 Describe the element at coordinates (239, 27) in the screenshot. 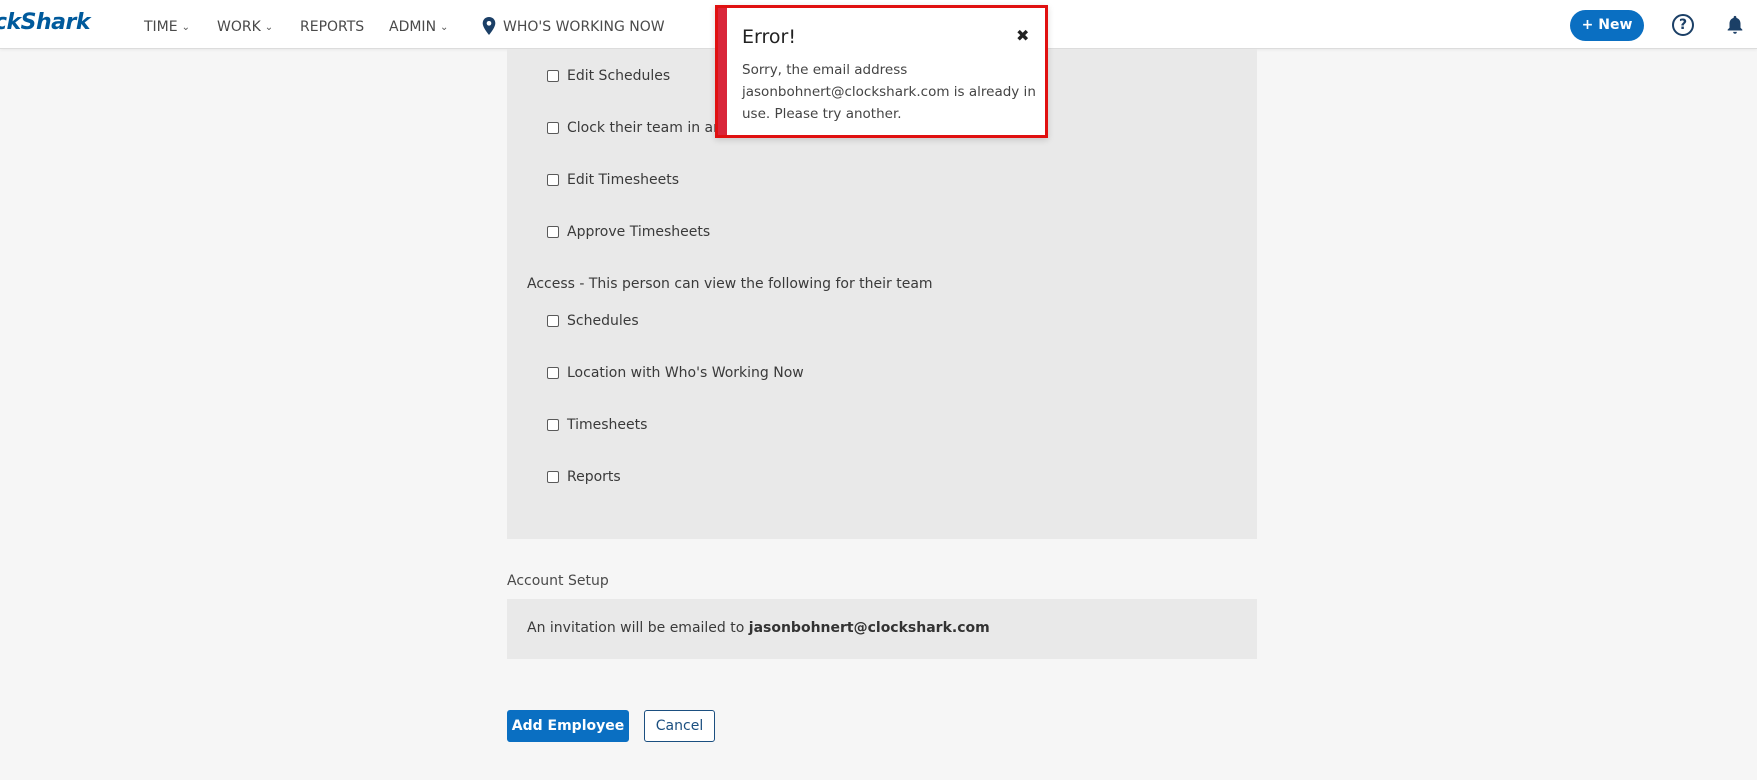

I see `nav-work-label: WORK` at that location.